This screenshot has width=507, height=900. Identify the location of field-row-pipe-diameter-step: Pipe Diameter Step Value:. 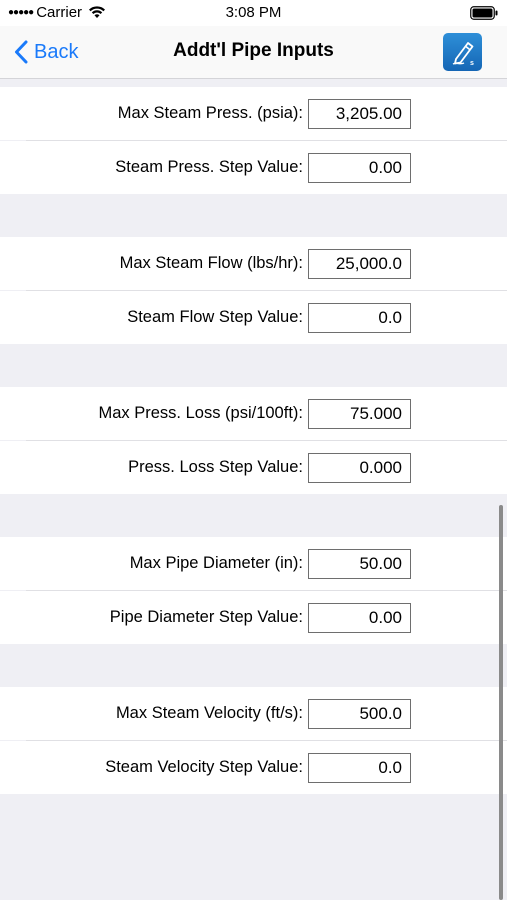
(253, 617).